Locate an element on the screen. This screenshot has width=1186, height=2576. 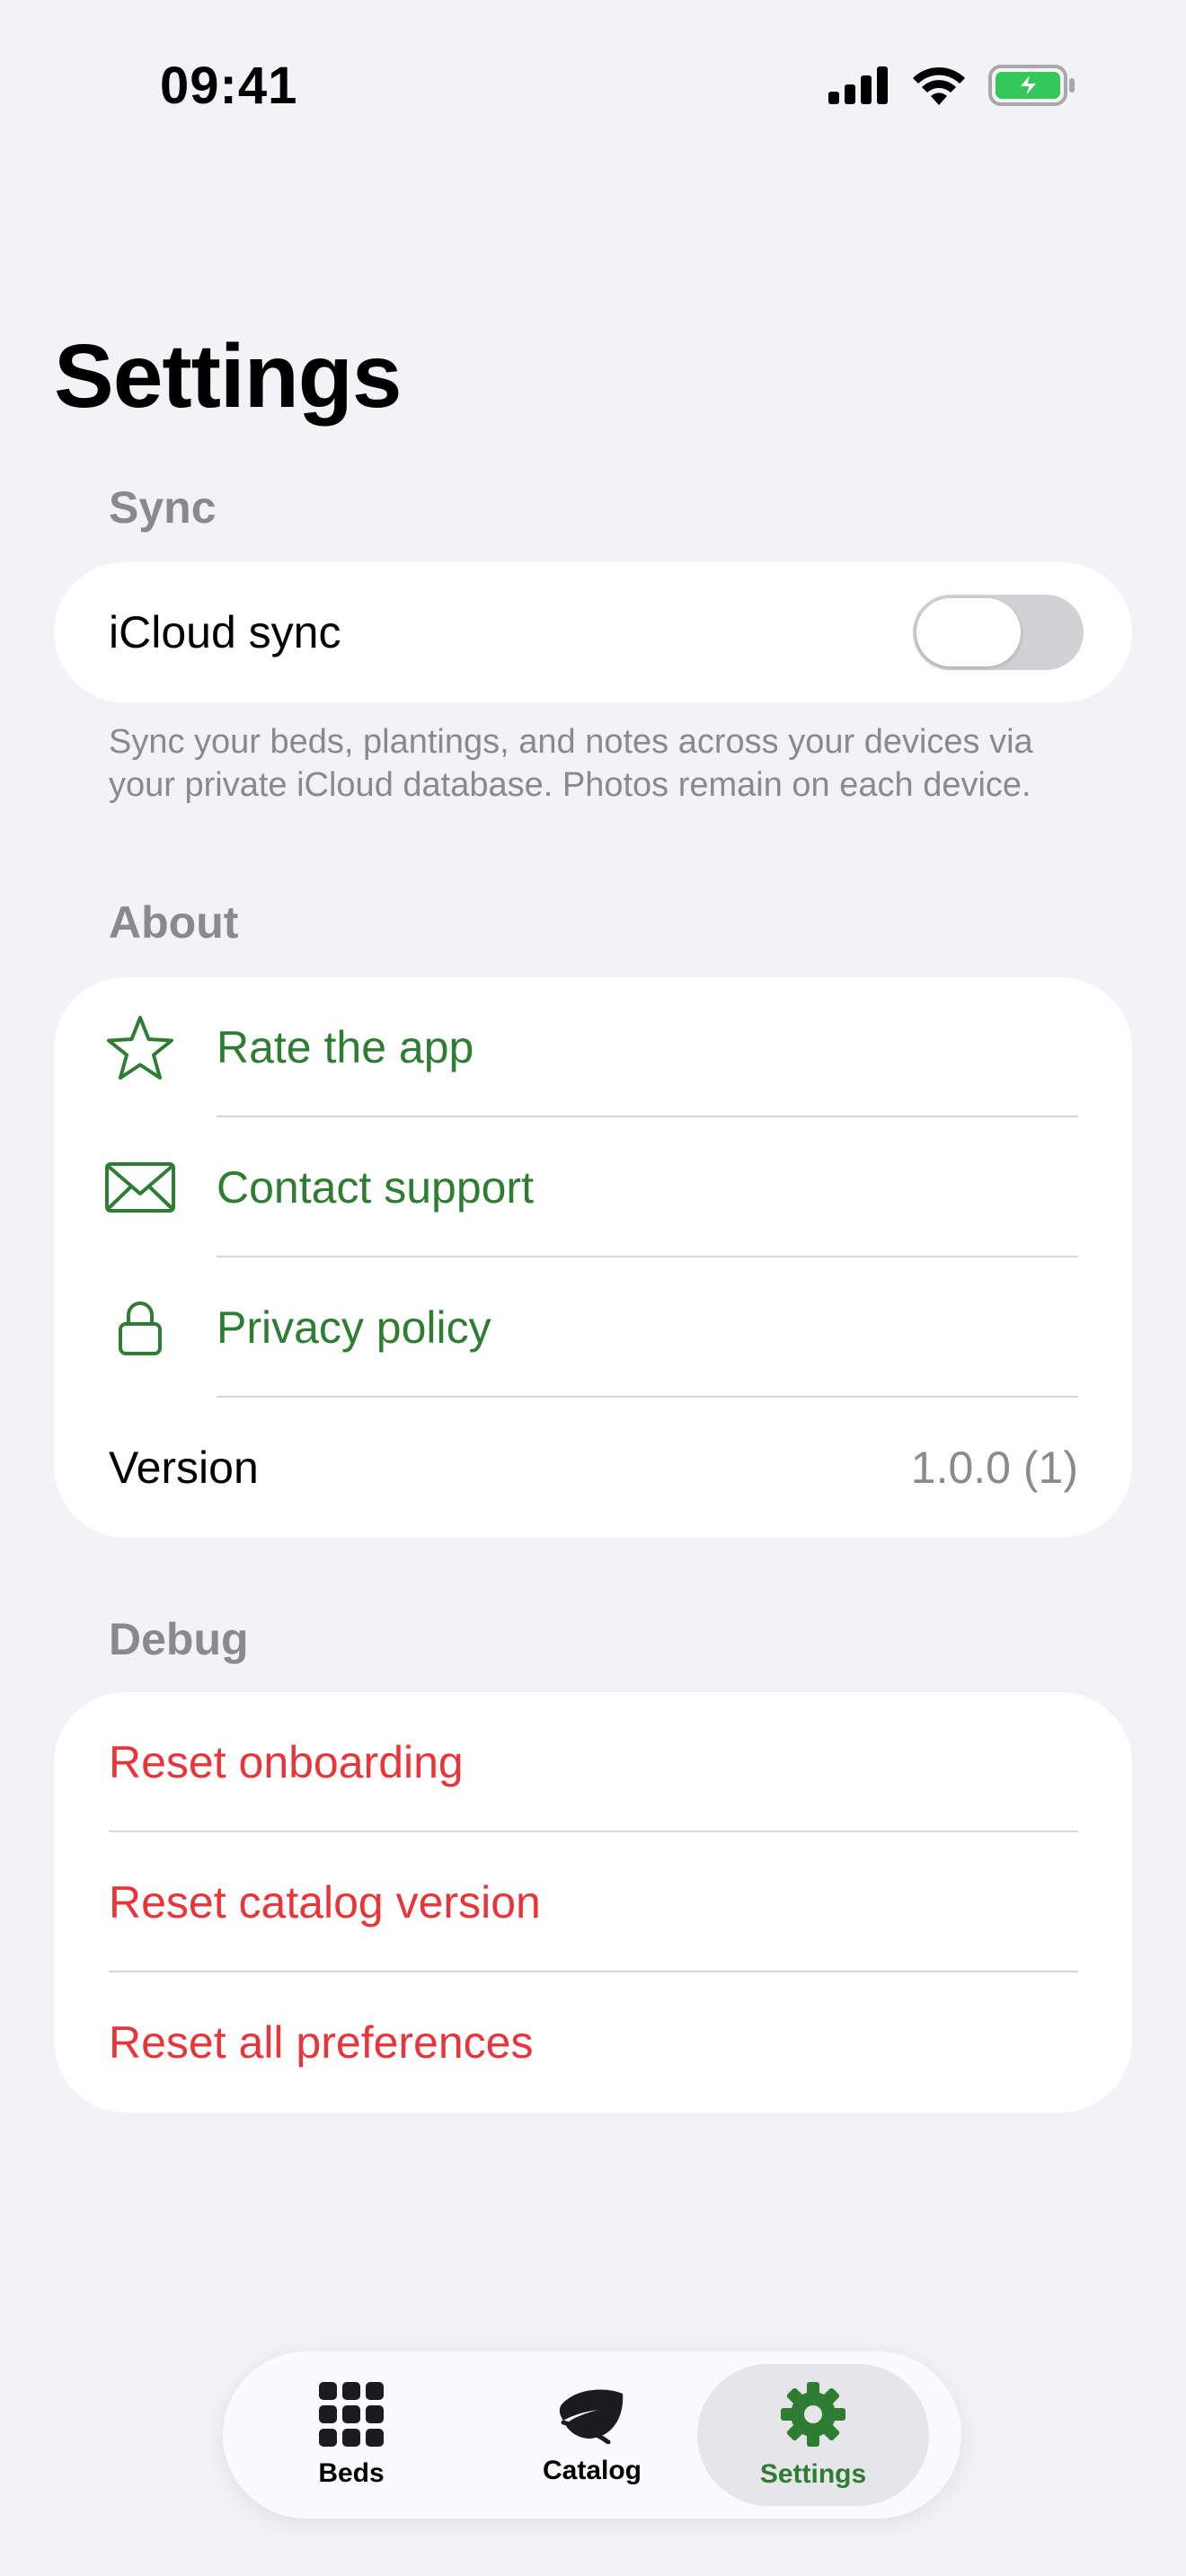
envelope-icon is located at coordinates (140, 1187).